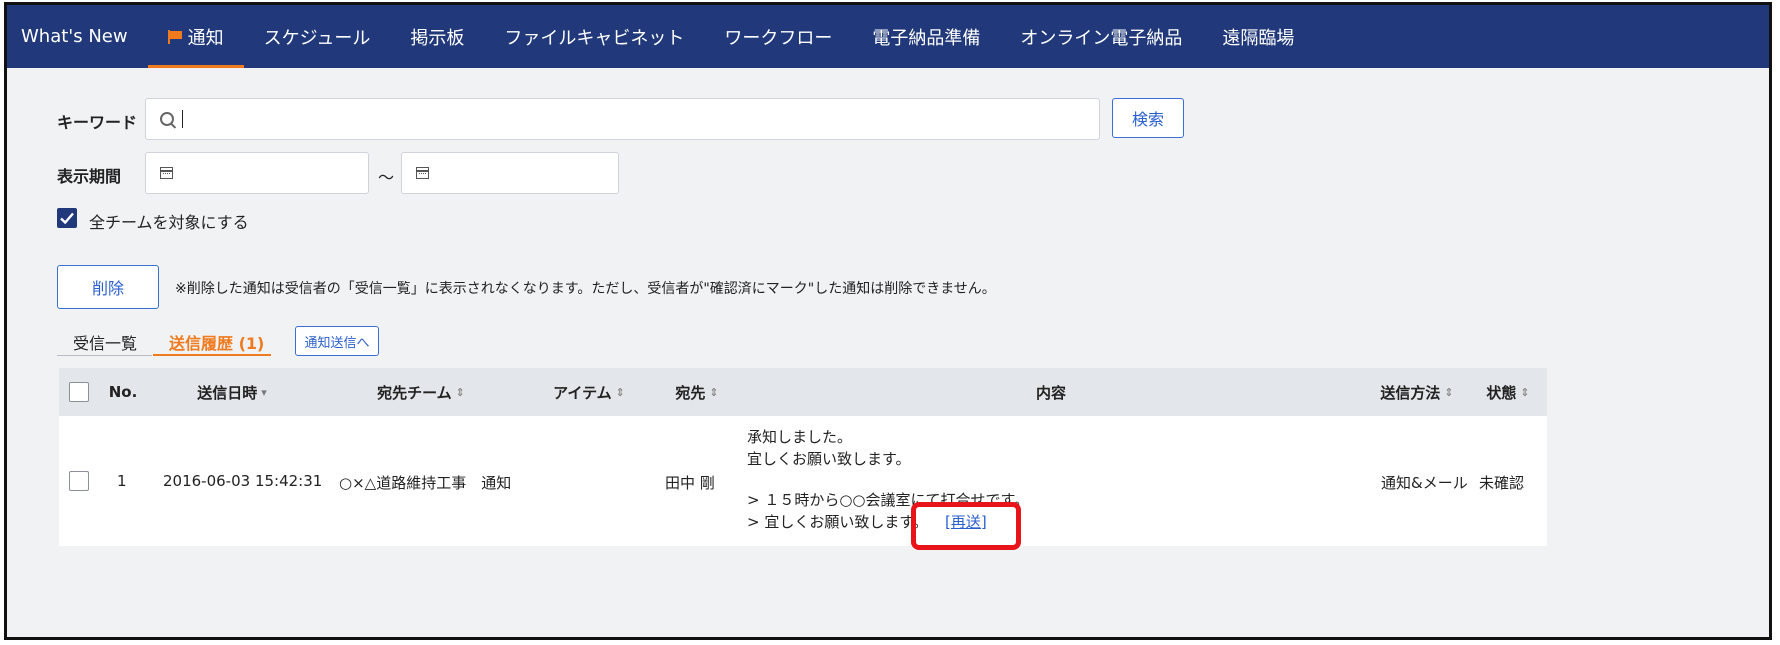  What do you see at coordinates (690, 483) in the screenshot?
I see `cell-to: 田中 剛` at bounding box center [690, 483].